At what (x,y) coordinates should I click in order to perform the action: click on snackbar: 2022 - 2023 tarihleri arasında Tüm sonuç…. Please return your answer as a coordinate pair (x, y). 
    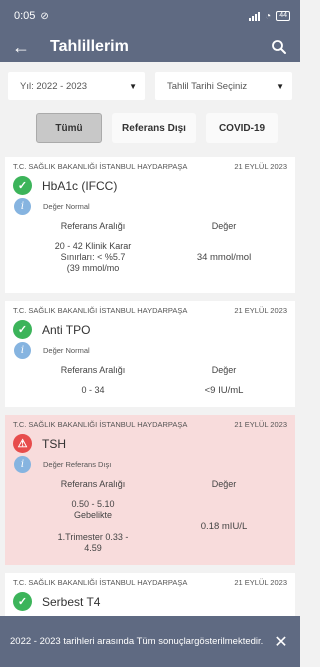
    Looking at the image, I should click on (150, 641).